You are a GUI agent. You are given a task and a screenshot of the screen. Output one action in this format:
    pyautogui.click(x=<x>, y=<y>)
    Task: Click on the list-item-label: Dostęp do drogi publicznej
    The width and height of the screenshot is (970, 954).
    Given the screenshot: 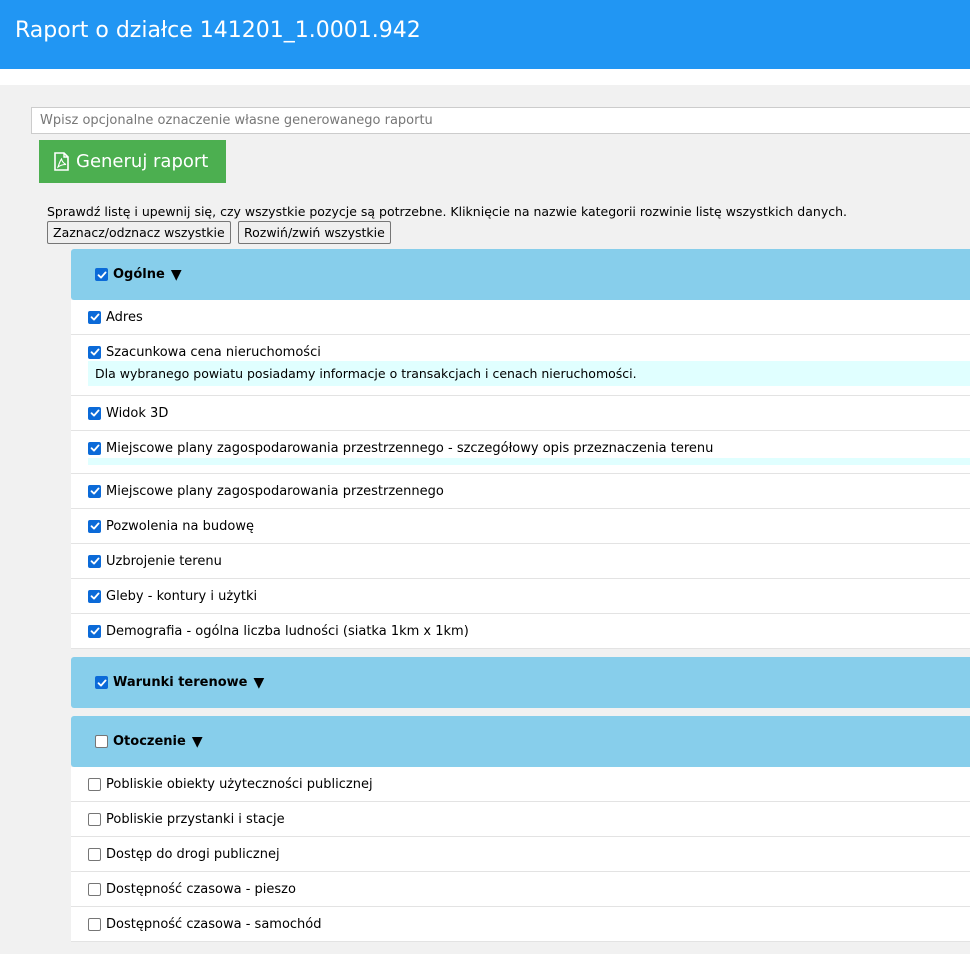 What is the action you would take?
    pyautogui.click(x=193, y=854)
    